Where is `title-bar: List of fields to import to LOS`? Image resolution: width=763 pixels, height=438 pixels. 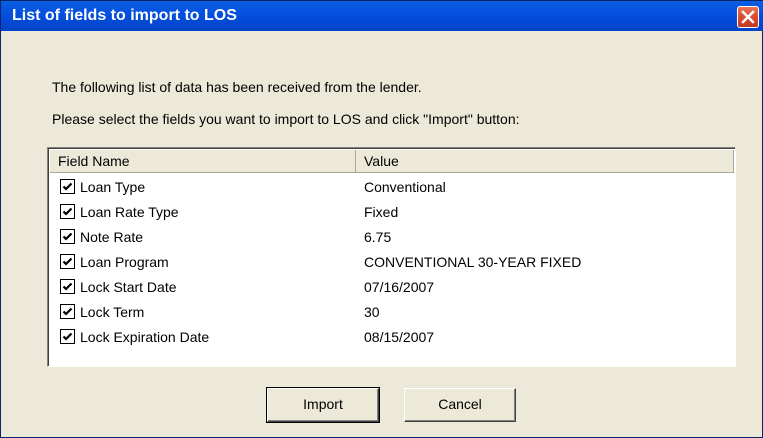
title-bar: List of fields to import to LOS is located at coordinates (382, 16).